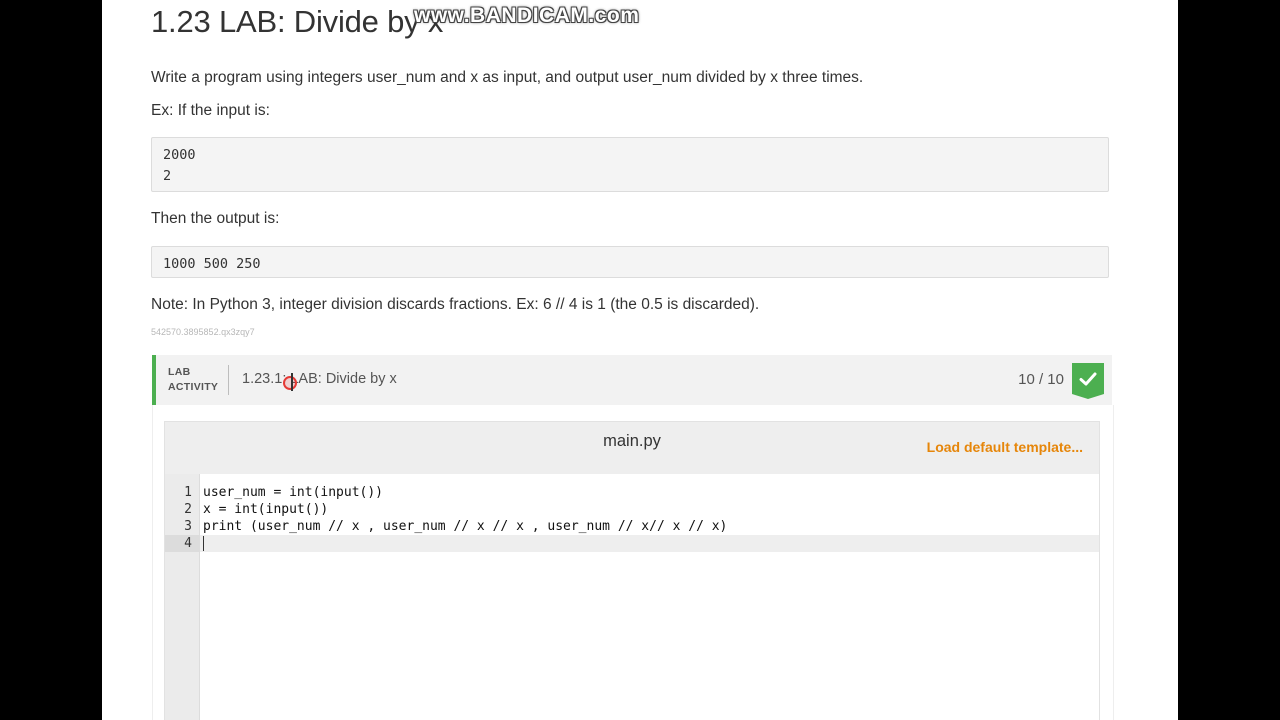 Image resolution: width=1280 pixels, height=720 pixels. Describe the element at coordinates (293, 492) in the screenshot. I see `code-text: user_num = int(input())` at that location.